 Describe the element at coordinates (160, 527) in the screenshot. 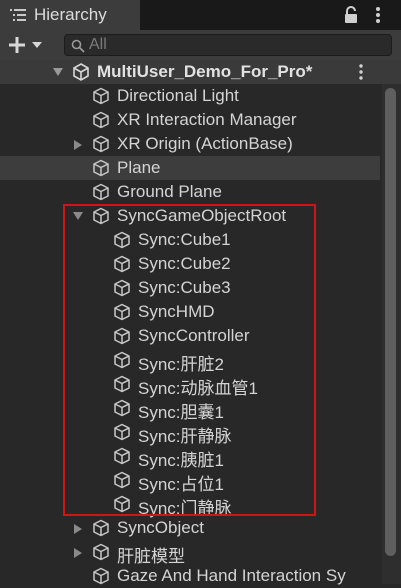

I see `item-label: SyncObject` at that location.